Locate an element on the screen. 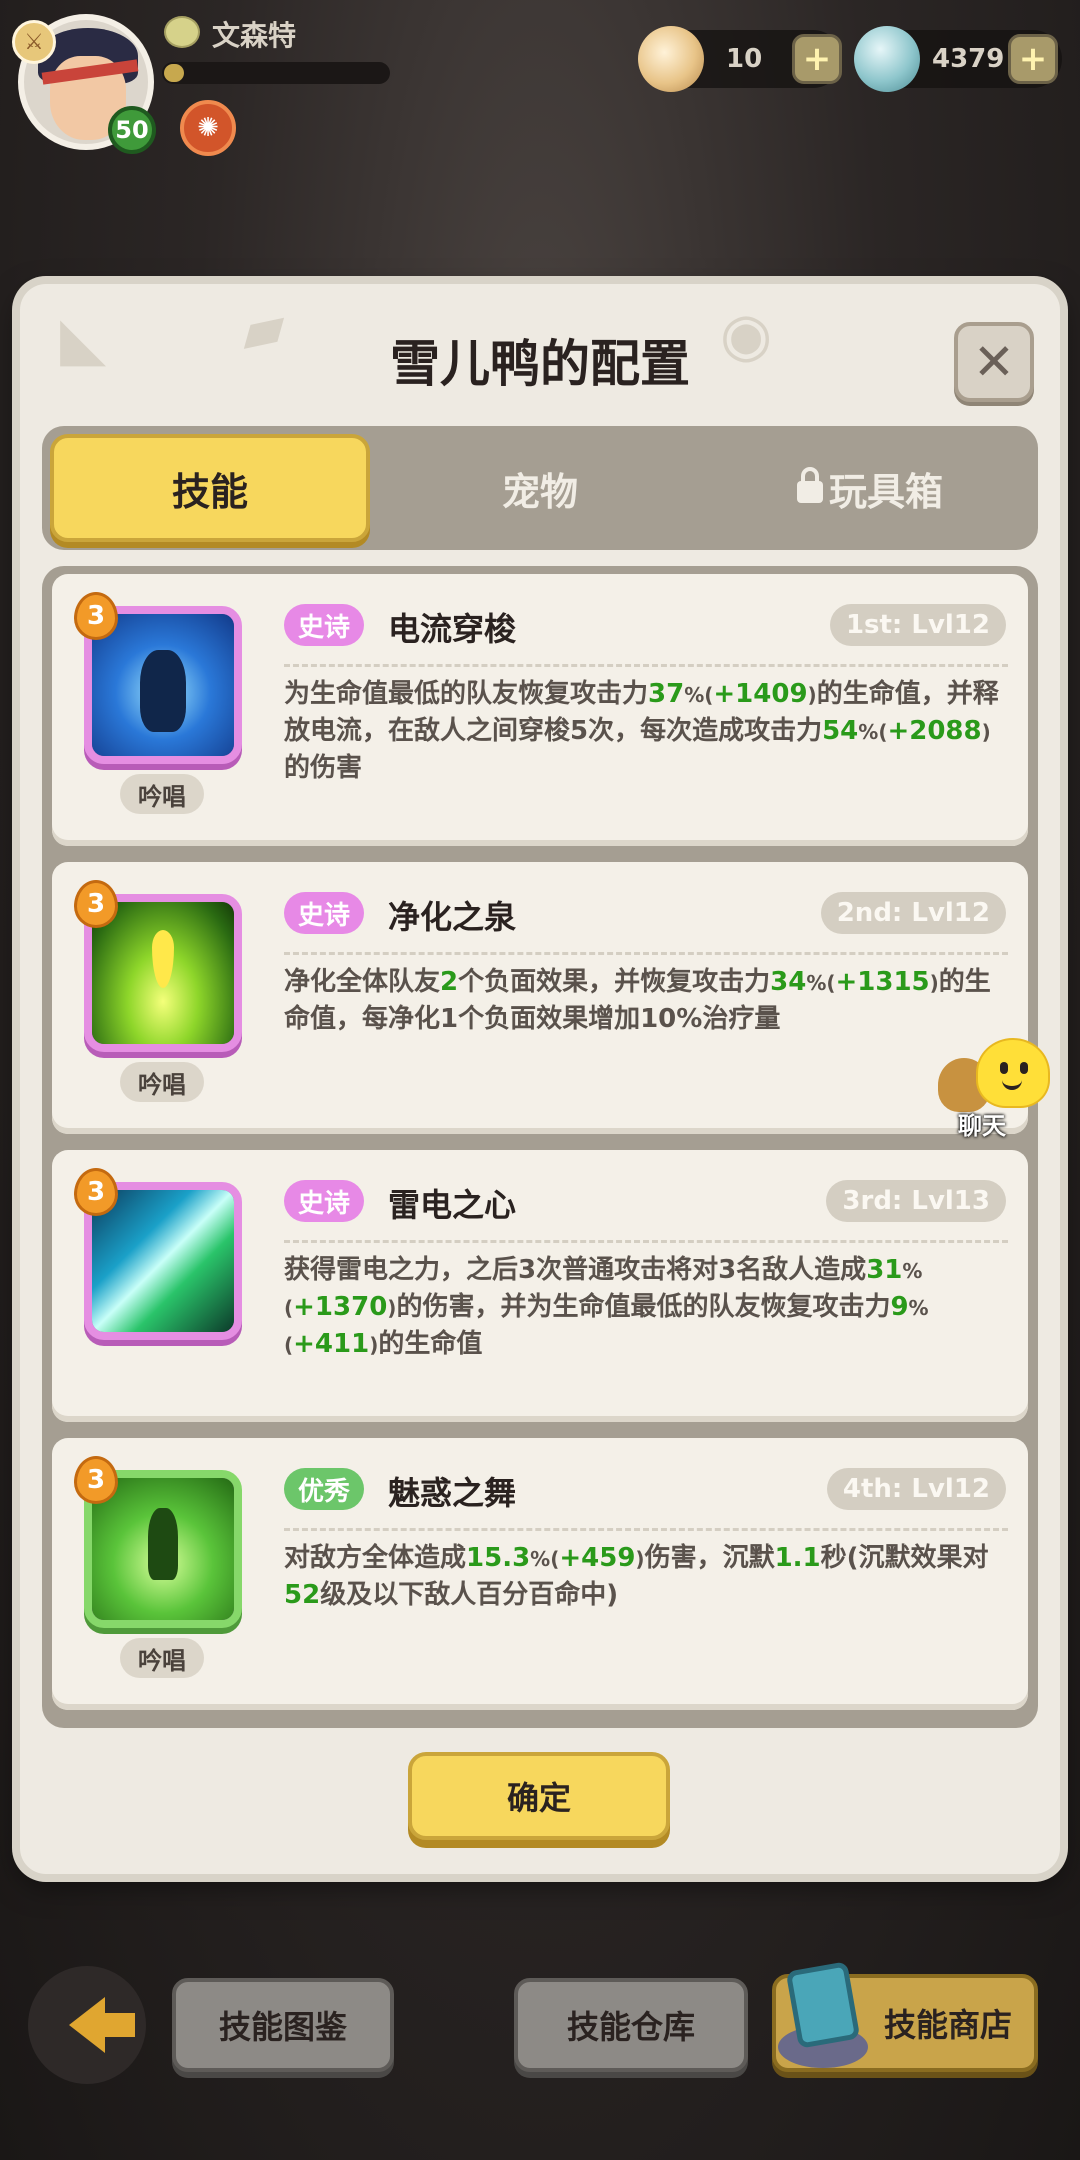  highlight-value: 15.3 is located at coordinates (498, 1558).